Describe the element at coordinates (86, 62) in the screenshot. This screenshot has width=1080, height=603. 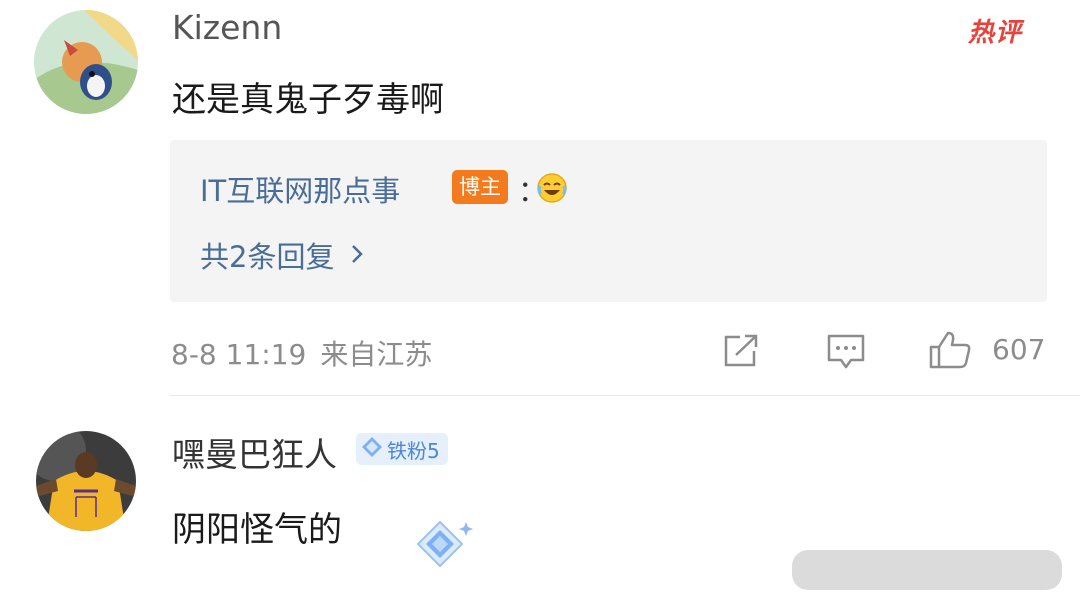
I see `avatar-kizenn` at that location.